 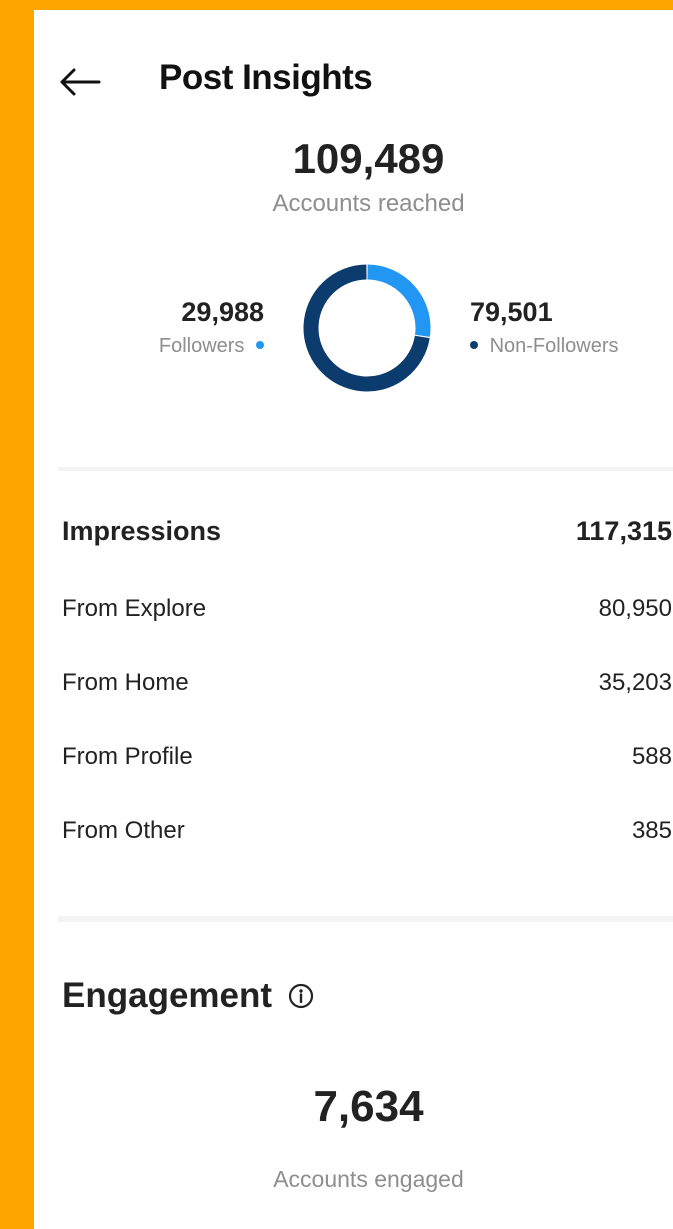 What do you see at coordinates (367, 757) in the screenshot?
I see `table-row: From Profile 588` at bounding box center [367, 757].